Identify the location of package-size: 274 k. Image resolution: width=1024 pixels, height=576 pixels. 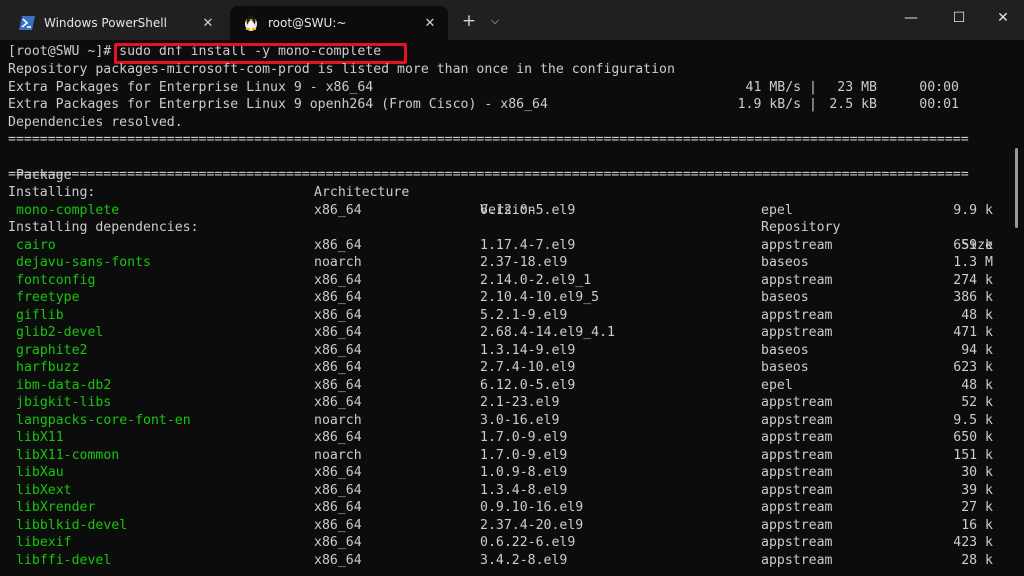
(973, 280).